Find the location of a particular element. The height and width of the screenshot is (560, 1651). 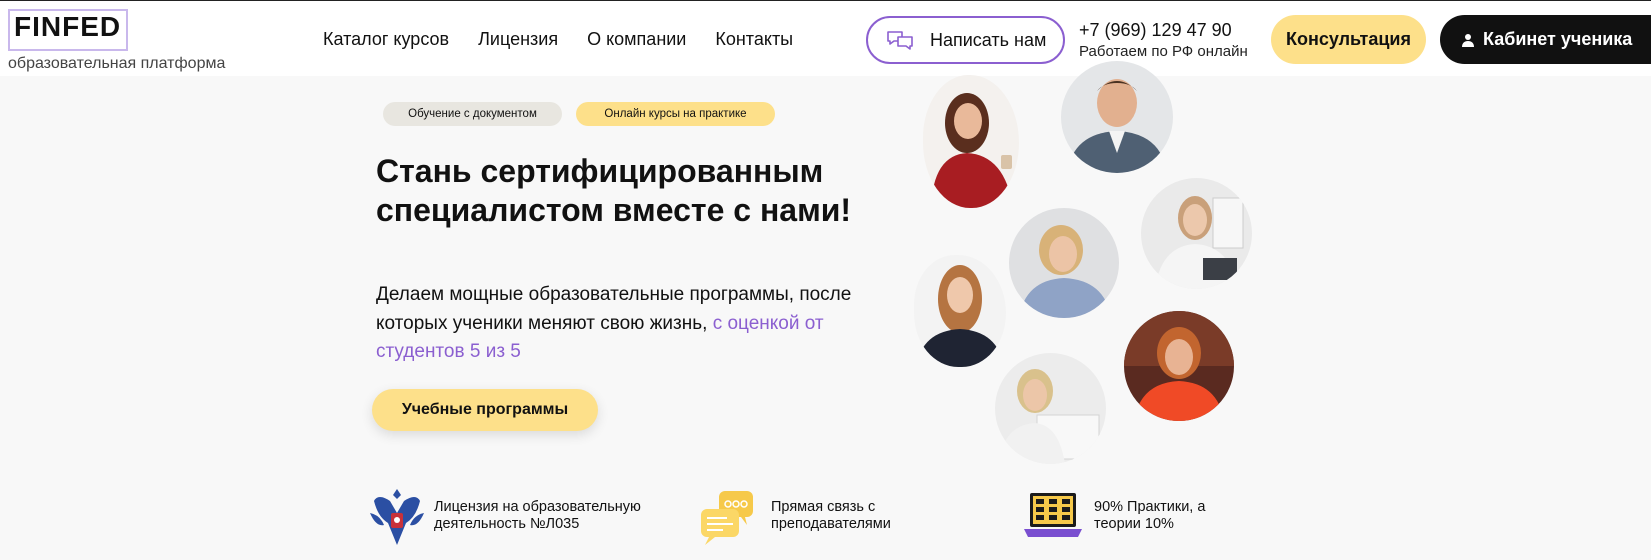

laptop-icon is located at coordinates (1053, 515).